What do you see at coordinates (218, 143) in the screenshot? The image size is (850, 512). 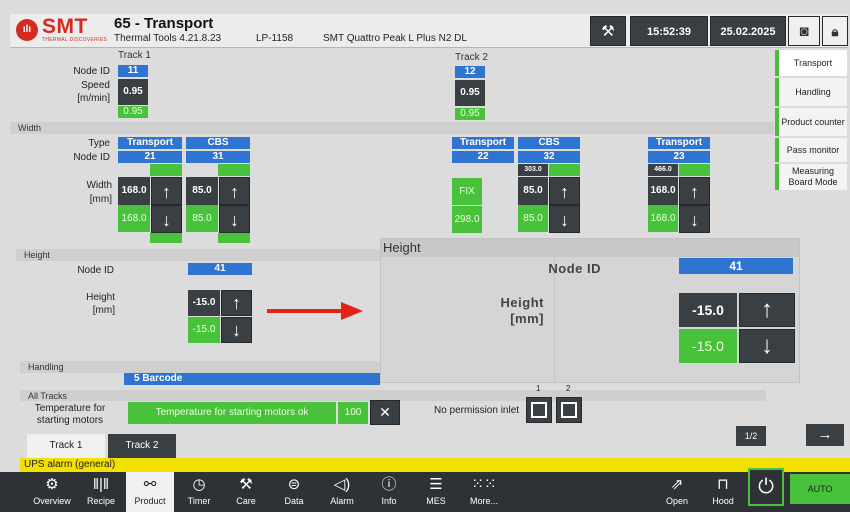 I see `width-col2-type: CBS` at bounding box center [218, 143].